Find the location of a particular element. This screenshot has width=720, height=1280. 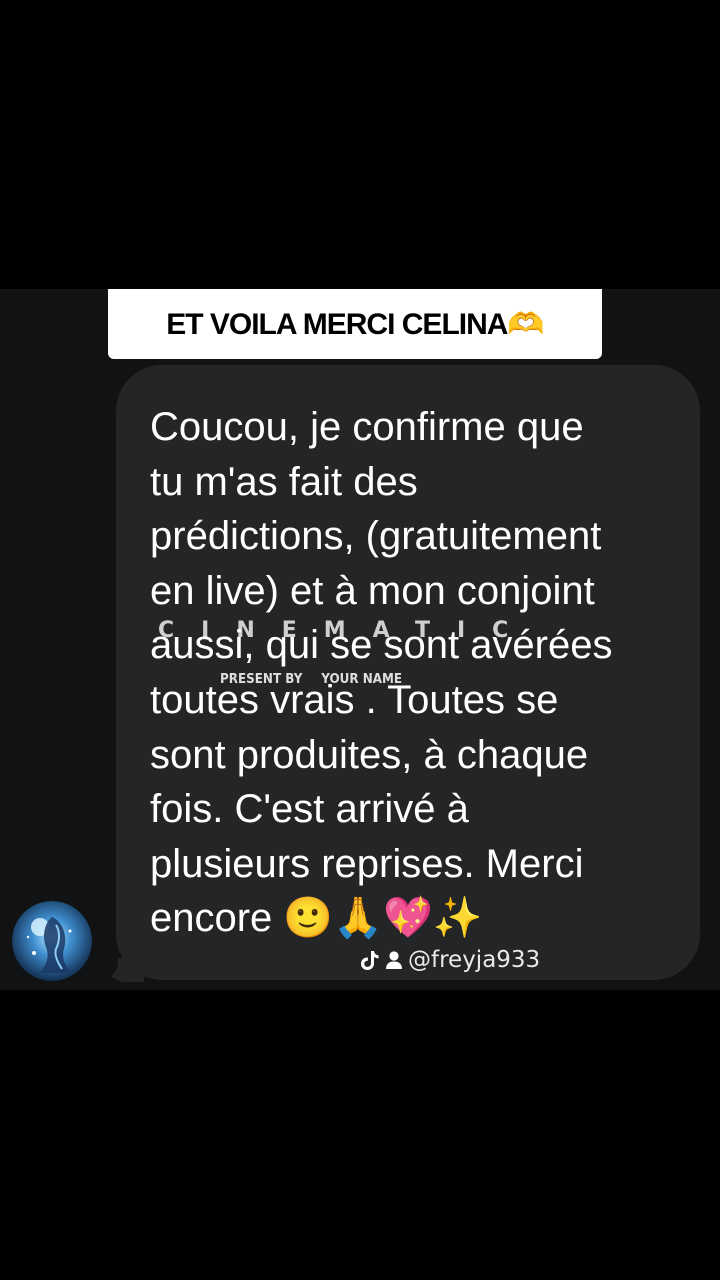

caption-text: ET VOILA MERCI CELINA🫶 is located at coordinates (355, 324).